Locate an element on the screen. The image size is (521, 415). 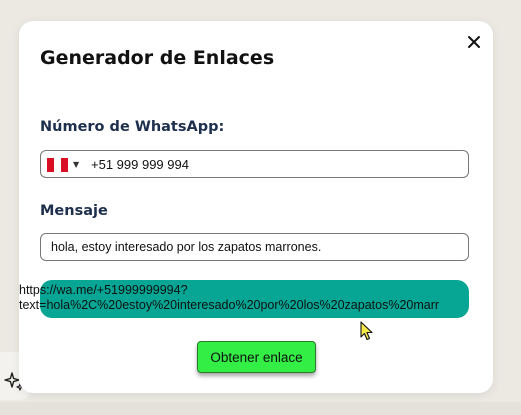
mouse-cursor-icon is located at coordinates (366, 331).